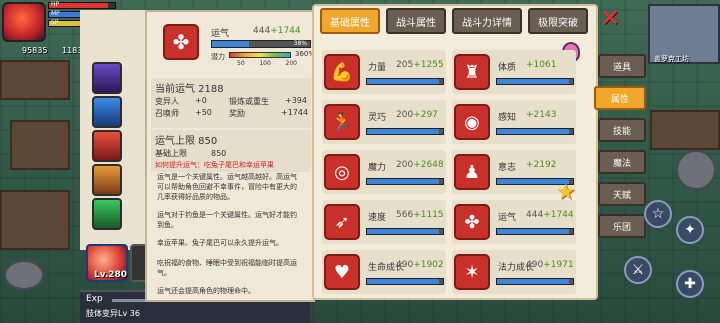  What do you see at coordinates (35, 50) in the screenshot?
I see `stat-a: 95835` at bounding box center [35, 50].